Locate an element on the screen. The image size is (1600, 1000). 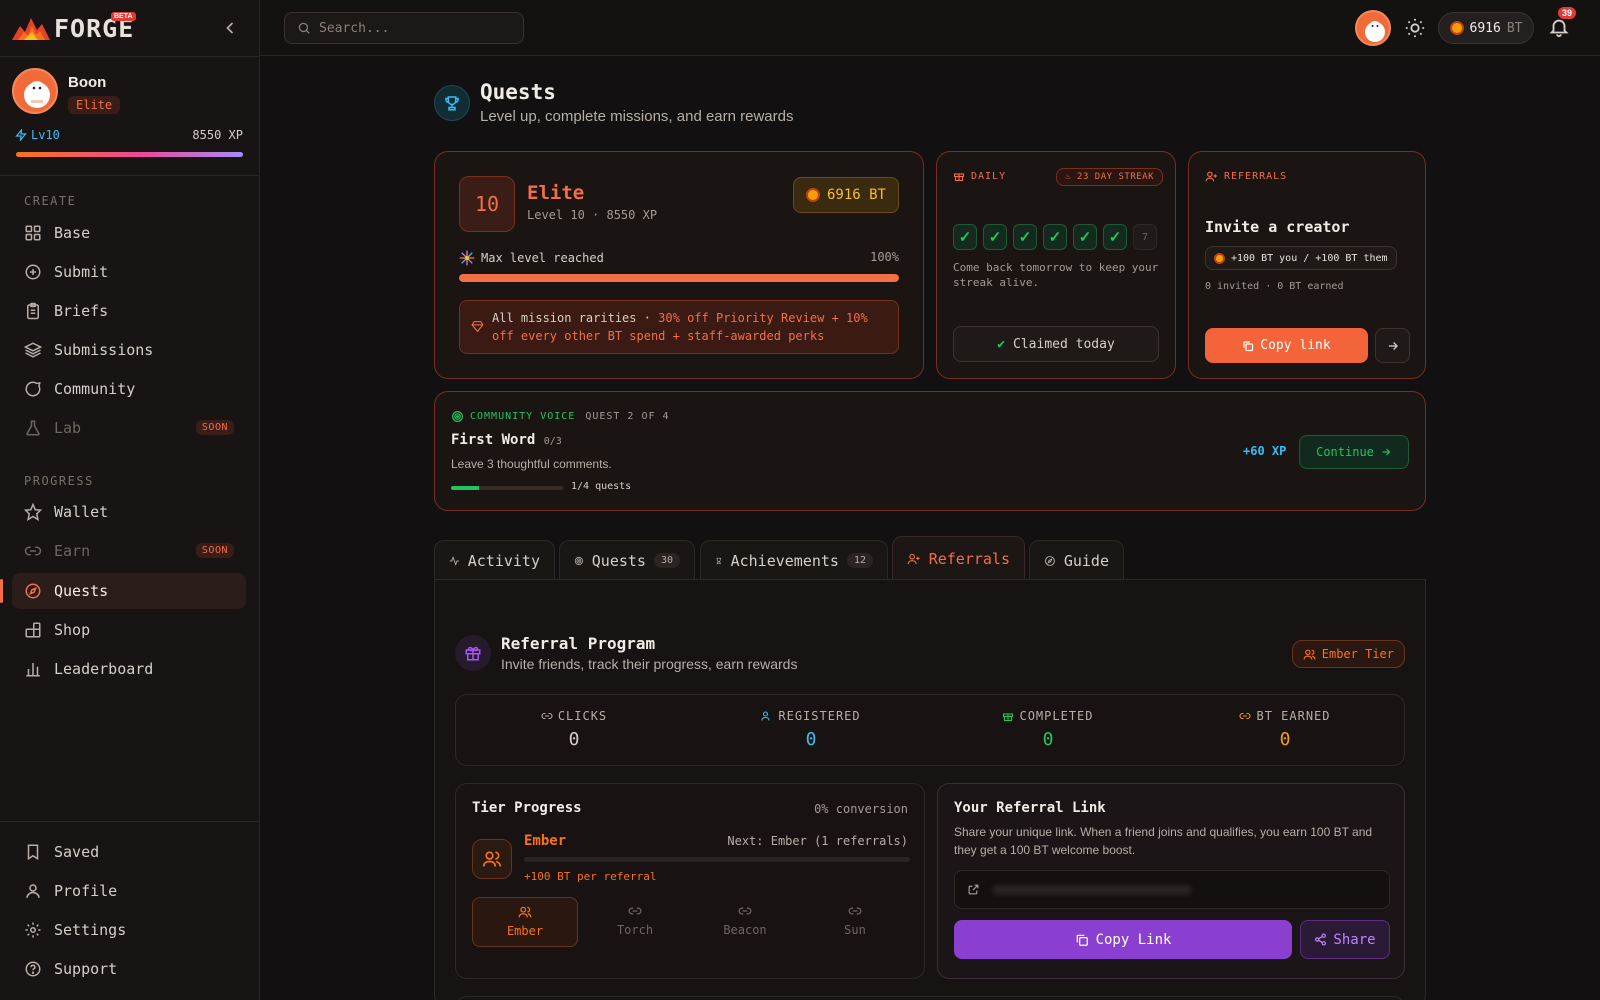
star-icon is located at coordinates (33, 512).